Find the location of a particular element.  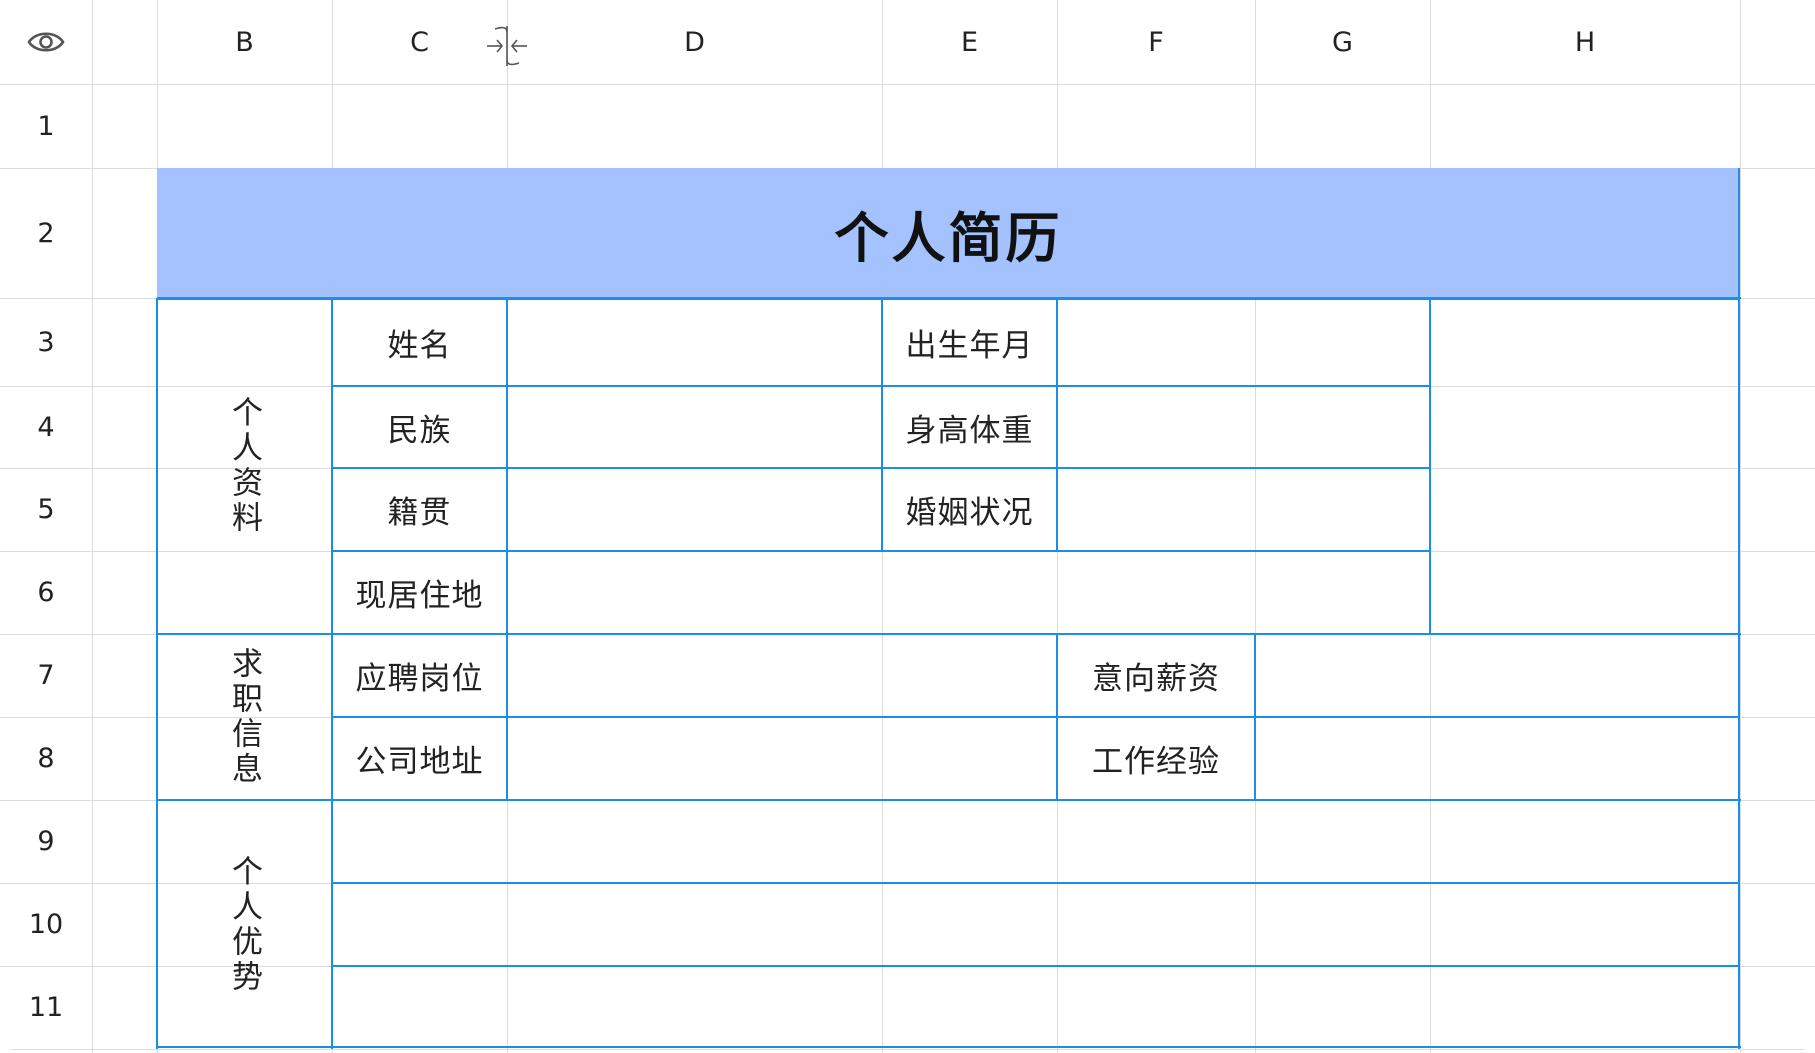

row-header-2: 2 is located at coordinates (46, 233).